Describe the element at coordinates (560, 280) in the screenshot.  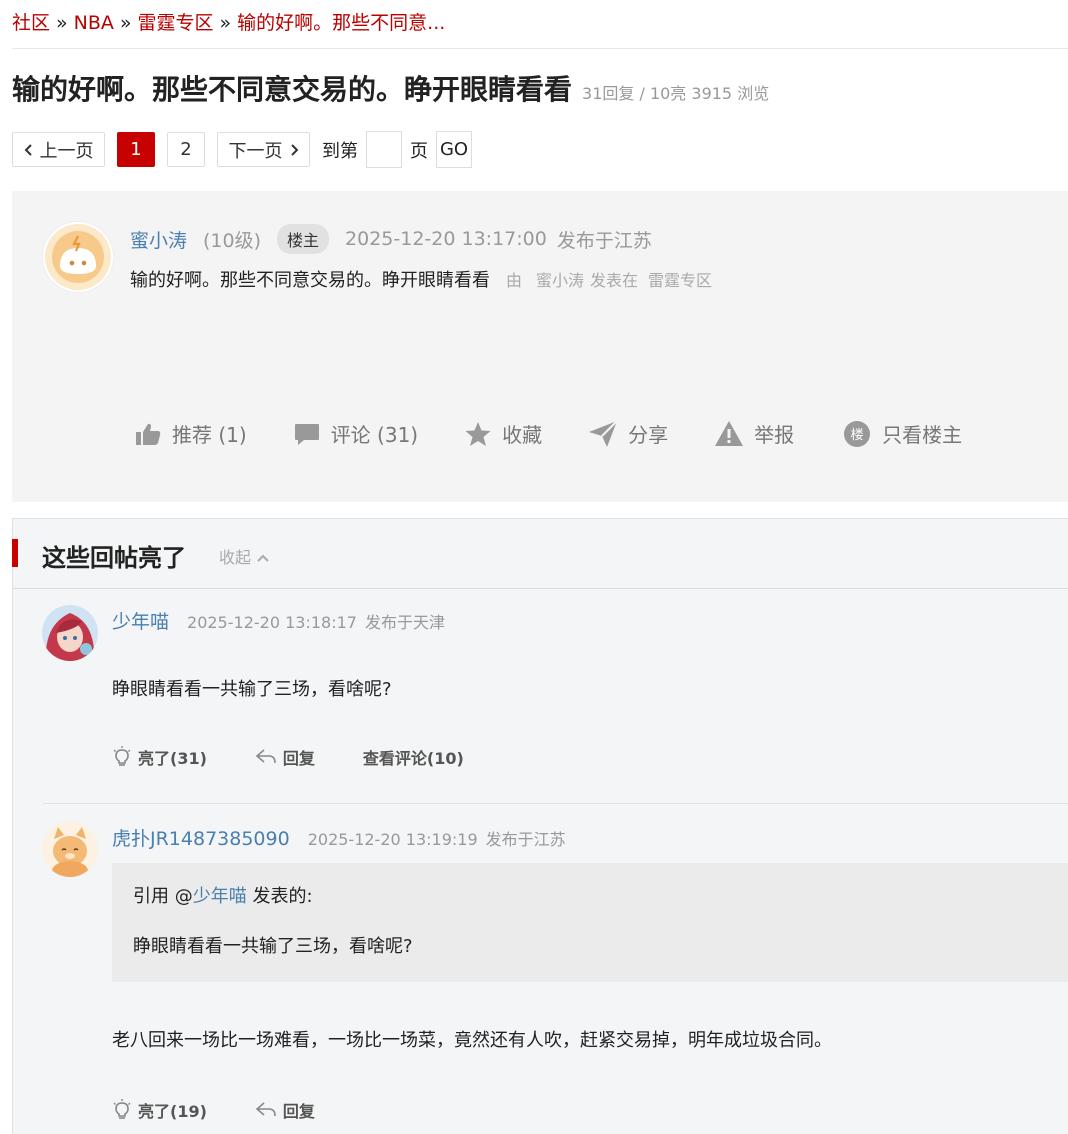
I see `op-source-user: 蜜小涛` at that location.